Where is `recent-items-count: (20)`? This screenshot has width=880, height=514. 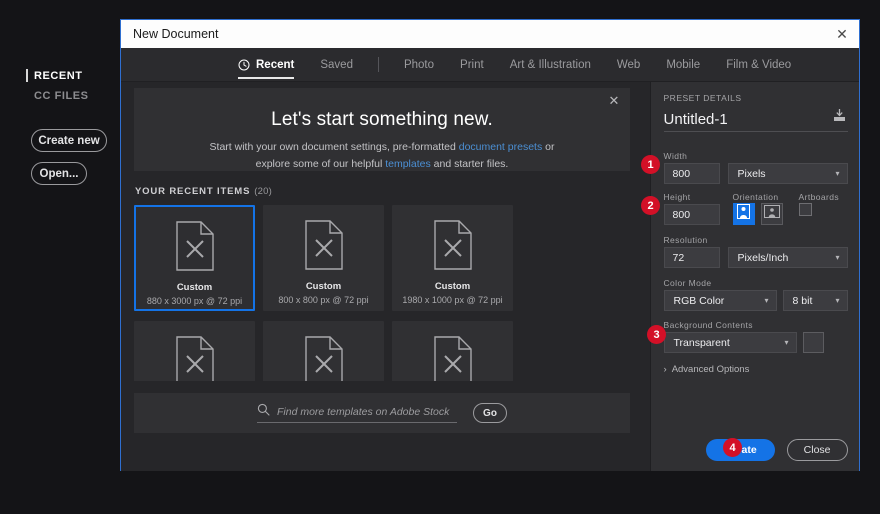 recent-items-count: (20) is located at coordinates (263, 191).